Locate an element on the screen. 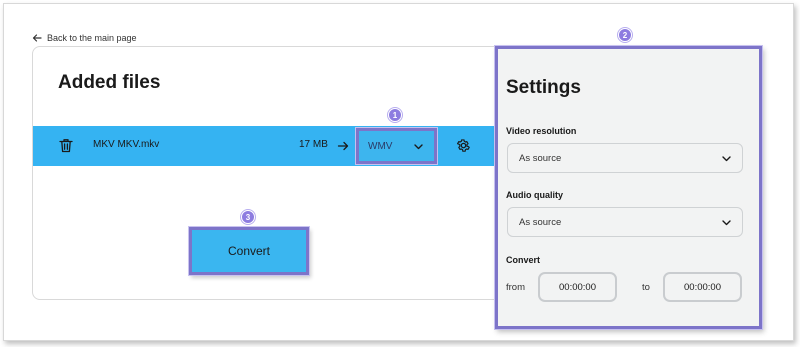 The height and width of the screenshot is (347, 800). convert-button: Convert is located at coordinates (249, 251).